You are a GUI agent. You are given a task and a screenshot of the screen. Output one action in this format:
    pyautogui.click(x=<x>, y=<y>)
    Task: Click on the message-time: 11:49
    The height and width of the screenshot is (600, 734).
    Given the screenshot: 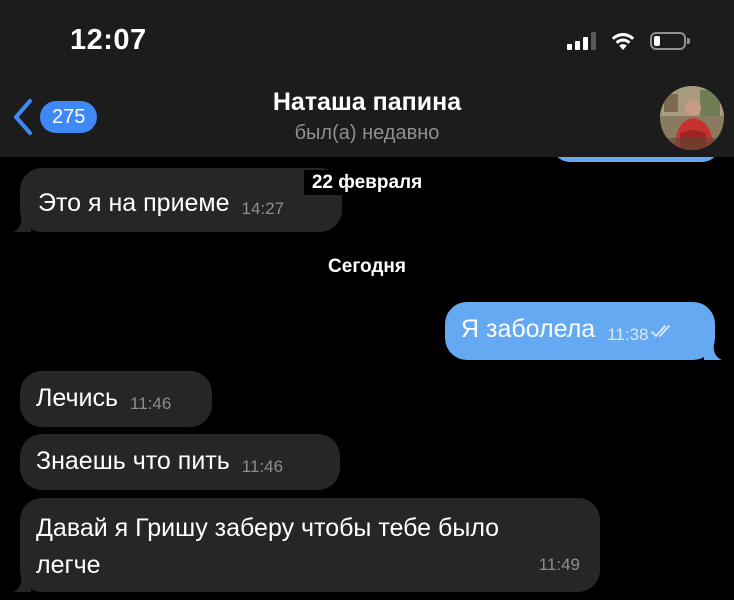 What is the action you would take?
    pyautogui.click(x=559, y=564)
    